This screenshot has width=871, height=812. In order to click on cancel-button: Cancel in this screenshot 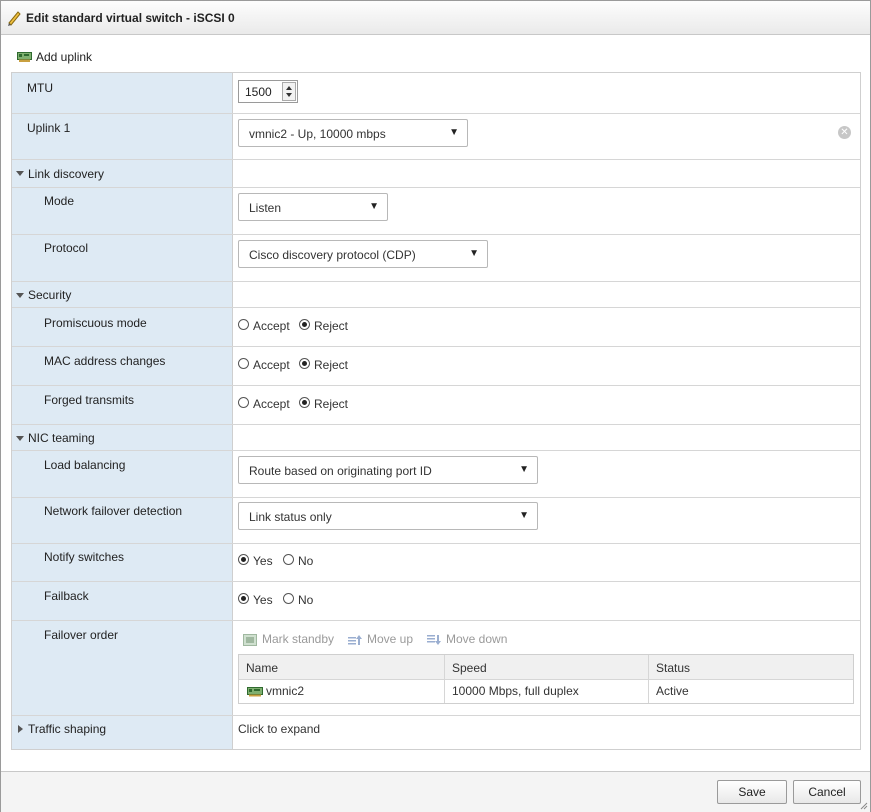, I will do `click(827, 792)`.